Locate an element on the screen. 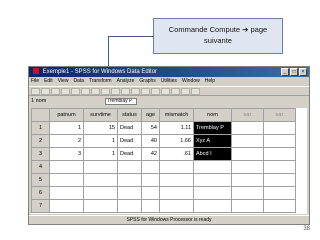 The image size is (320, 240). row-number: 3 is located at coordinates (40, 154).